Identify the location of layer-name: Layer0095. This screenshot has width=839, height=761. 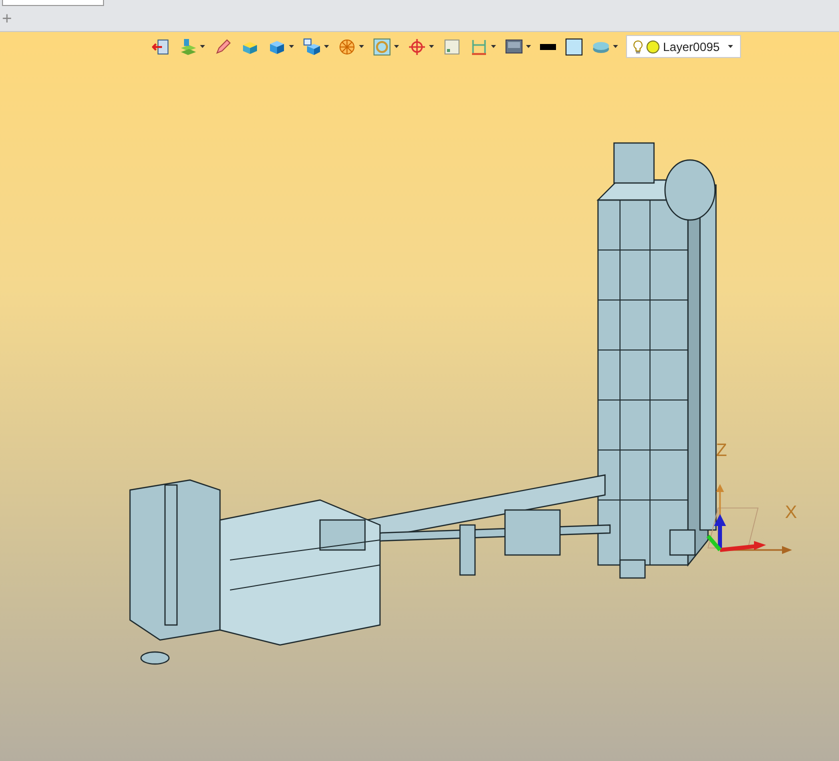
(692, 47).